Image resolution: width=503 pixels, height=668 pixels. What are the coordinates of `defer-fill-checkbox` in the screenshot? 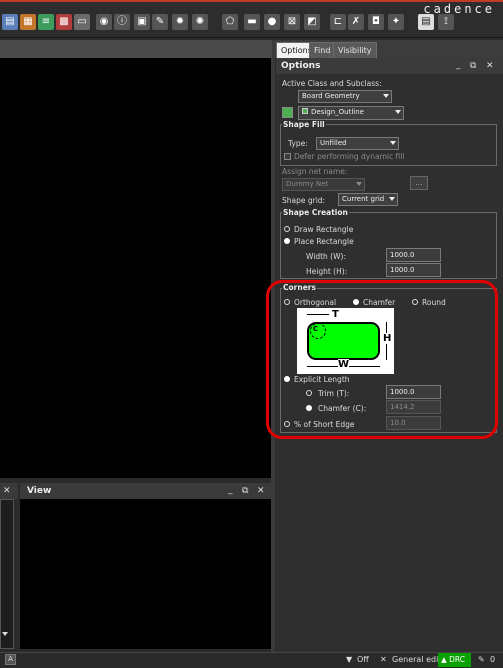 It's located at (287, 156).